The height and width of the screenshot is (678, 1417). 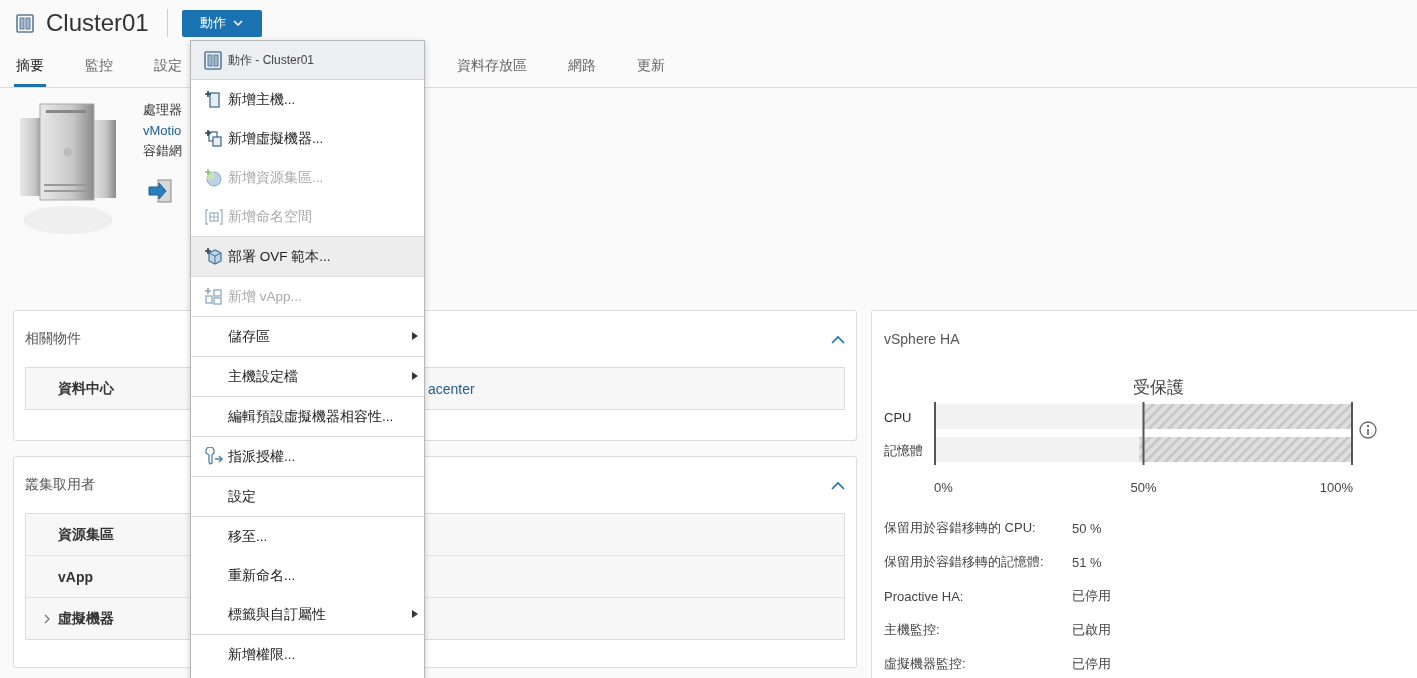 What do you see at coordinates (1336, 487) in the screenshot?
I see `tick-label: 100%` at bounding box center [1336, 487].